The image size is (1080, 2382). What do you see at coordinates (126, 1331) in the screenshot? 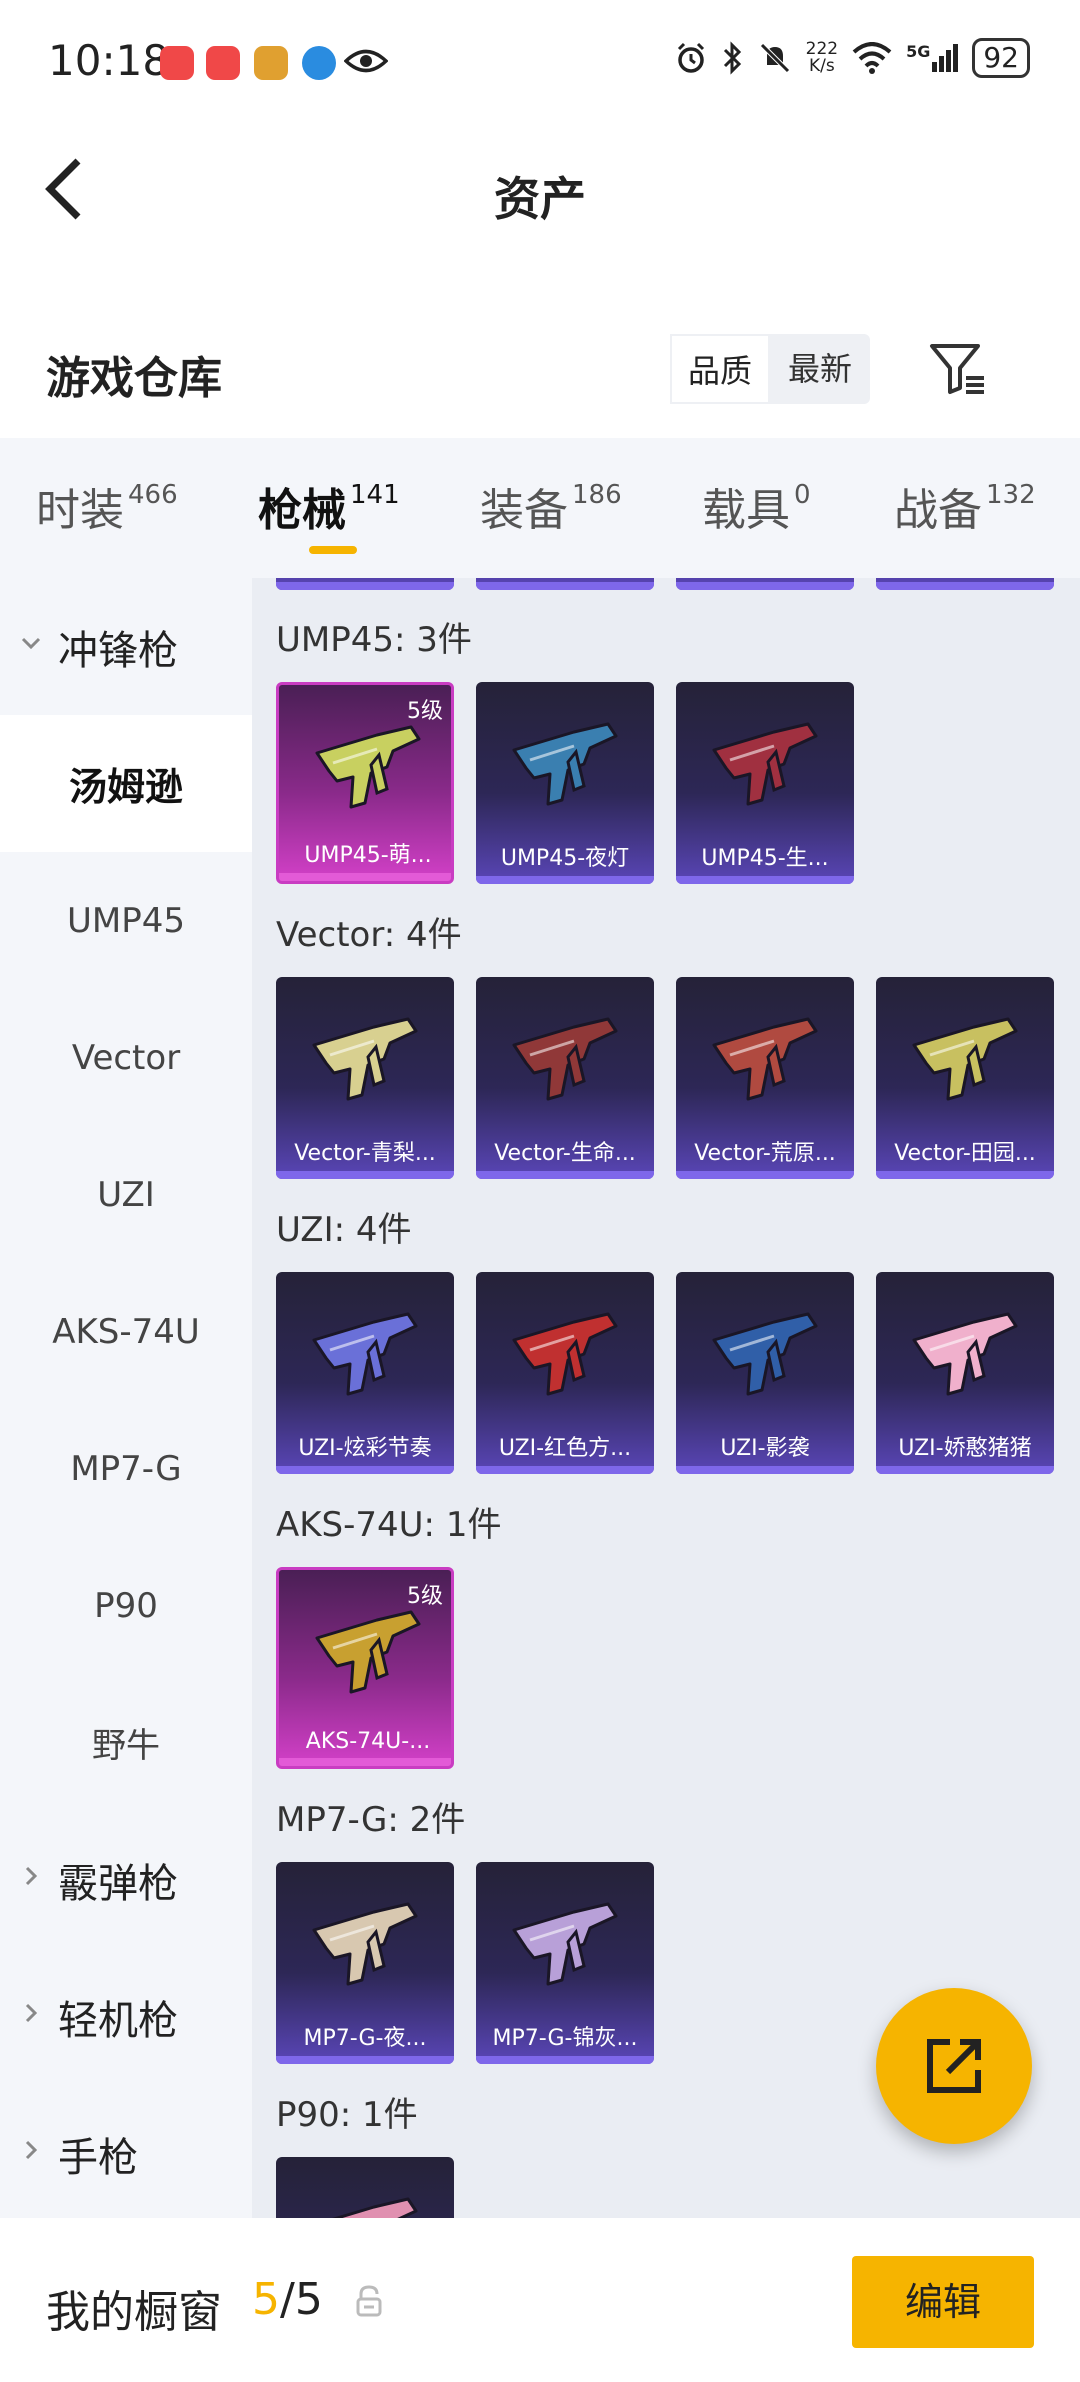
I see `sidebar-item-aks74u: AKS-74U` at bounding box center [126, 1331].